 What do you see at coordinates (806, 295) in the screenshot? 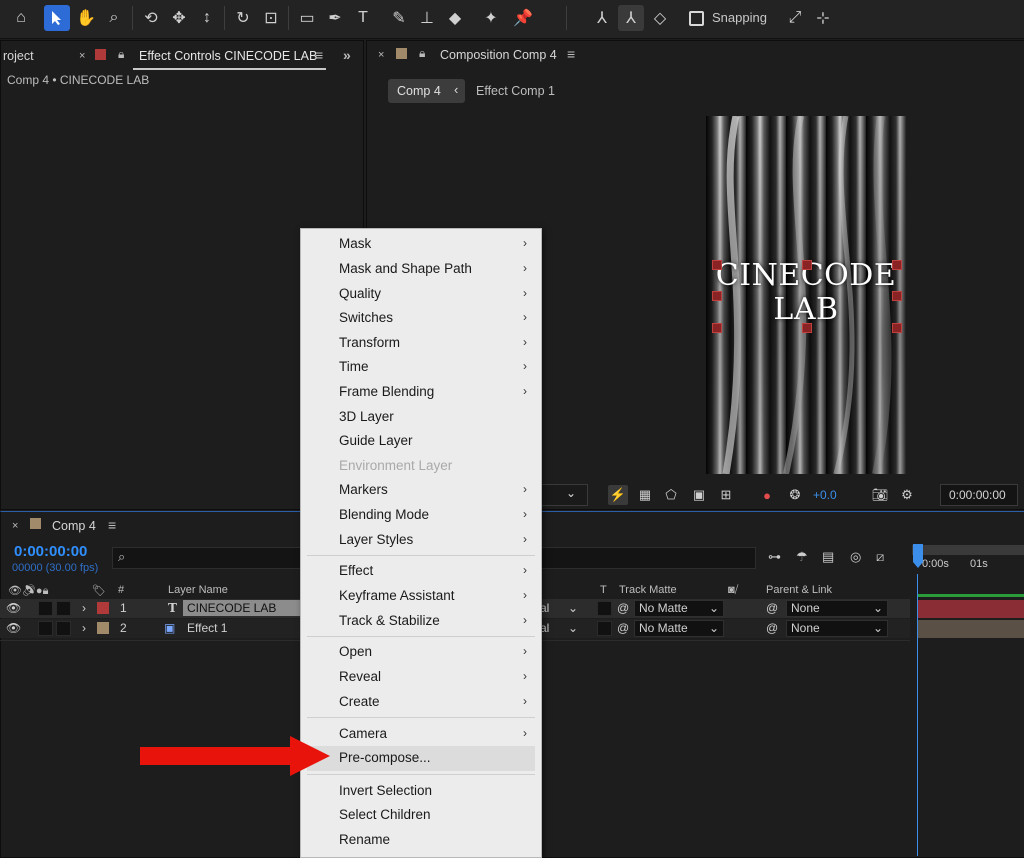
I see `composition-viewer: CINECODE LAB` at bounding box center [806, 295].